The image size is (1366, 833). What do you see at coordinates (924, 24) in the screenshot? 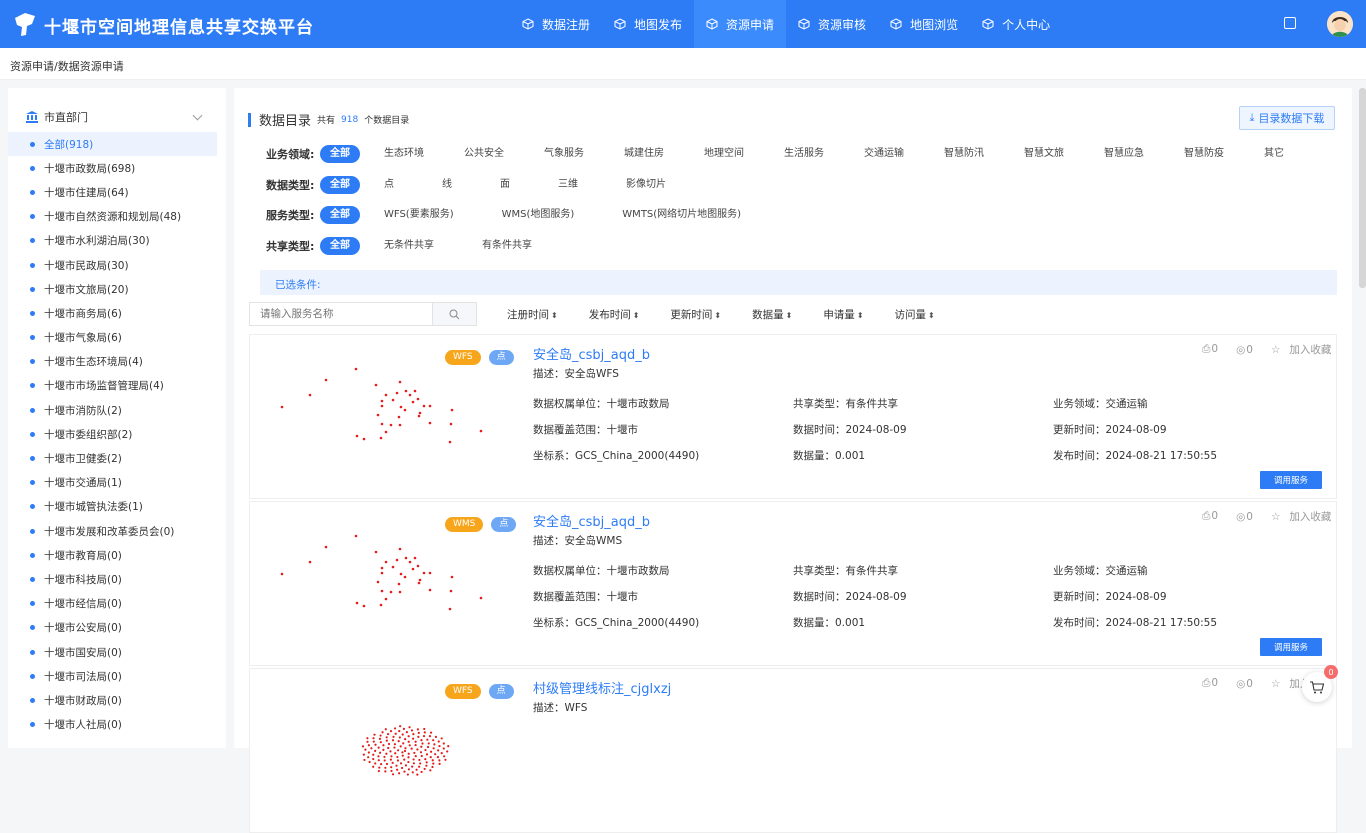
I see `nav-item-5: 地图浏览` at bounding box center [924, 24].